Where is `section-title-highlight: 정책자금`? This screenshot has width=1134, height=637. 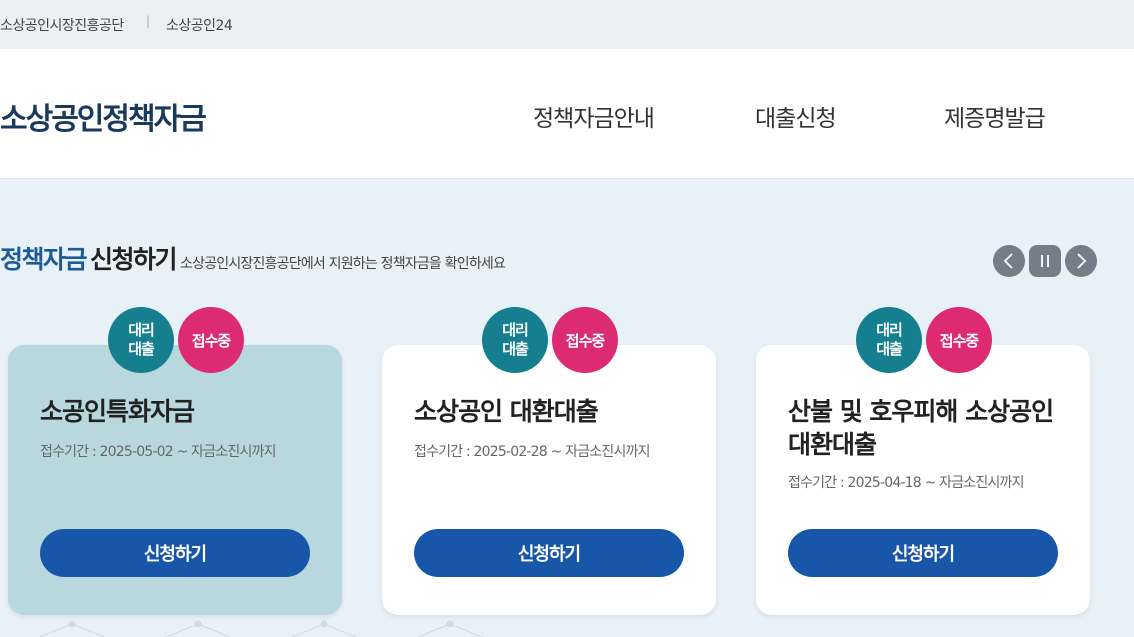
section-title-highlight: 정책자금 is located at coordinates (44, 259).